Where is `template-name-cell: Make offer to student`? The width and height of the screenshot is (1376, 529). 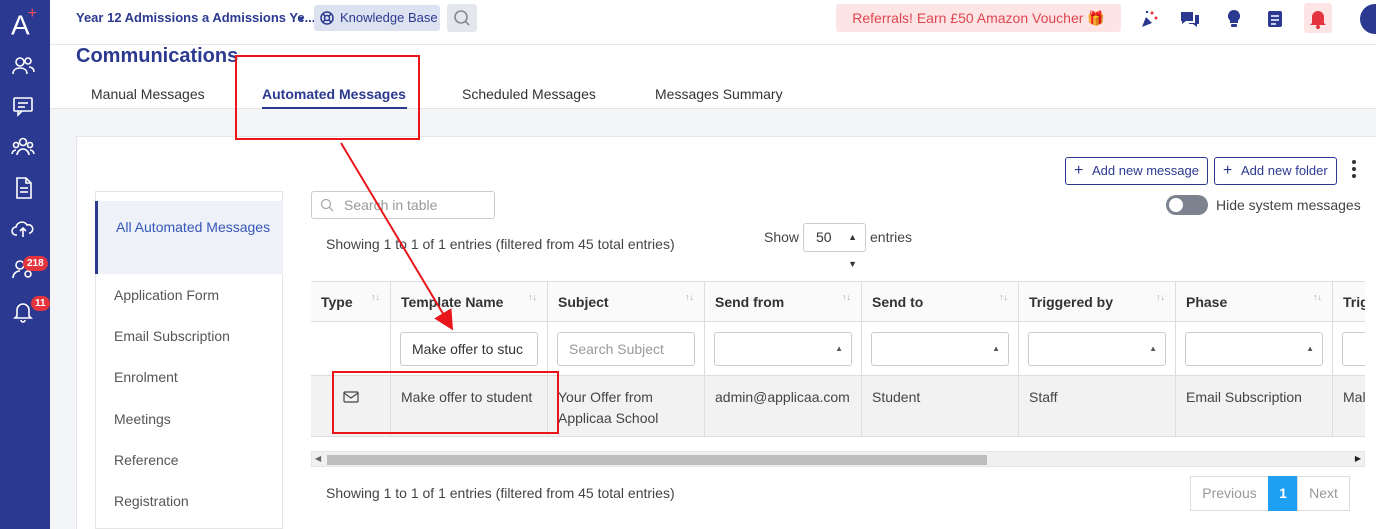
template-name-cell: Make offer to student is located at coordinates (469, 406).